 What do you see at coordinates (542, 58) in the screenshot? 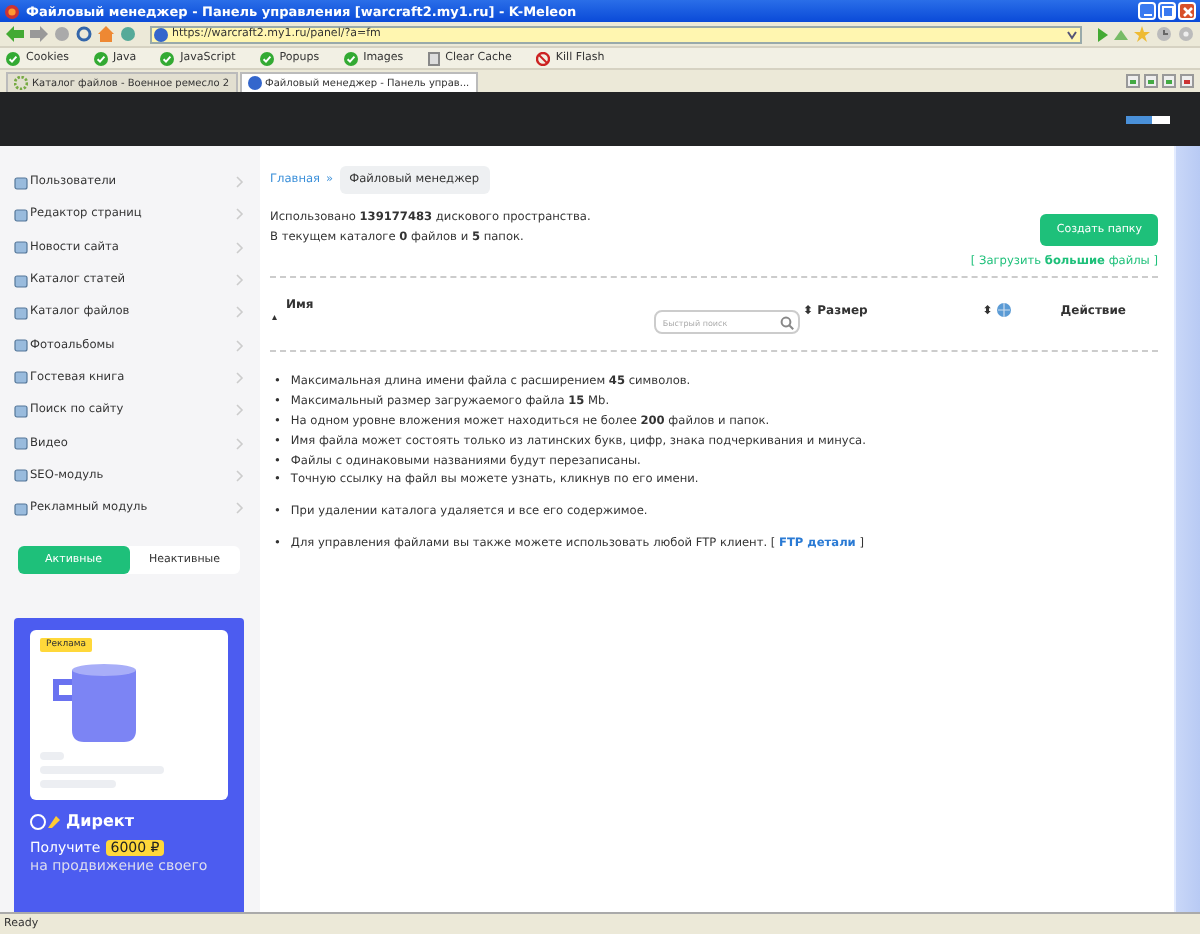
I see `no-entry-icon` at bounding box center [542, 58].